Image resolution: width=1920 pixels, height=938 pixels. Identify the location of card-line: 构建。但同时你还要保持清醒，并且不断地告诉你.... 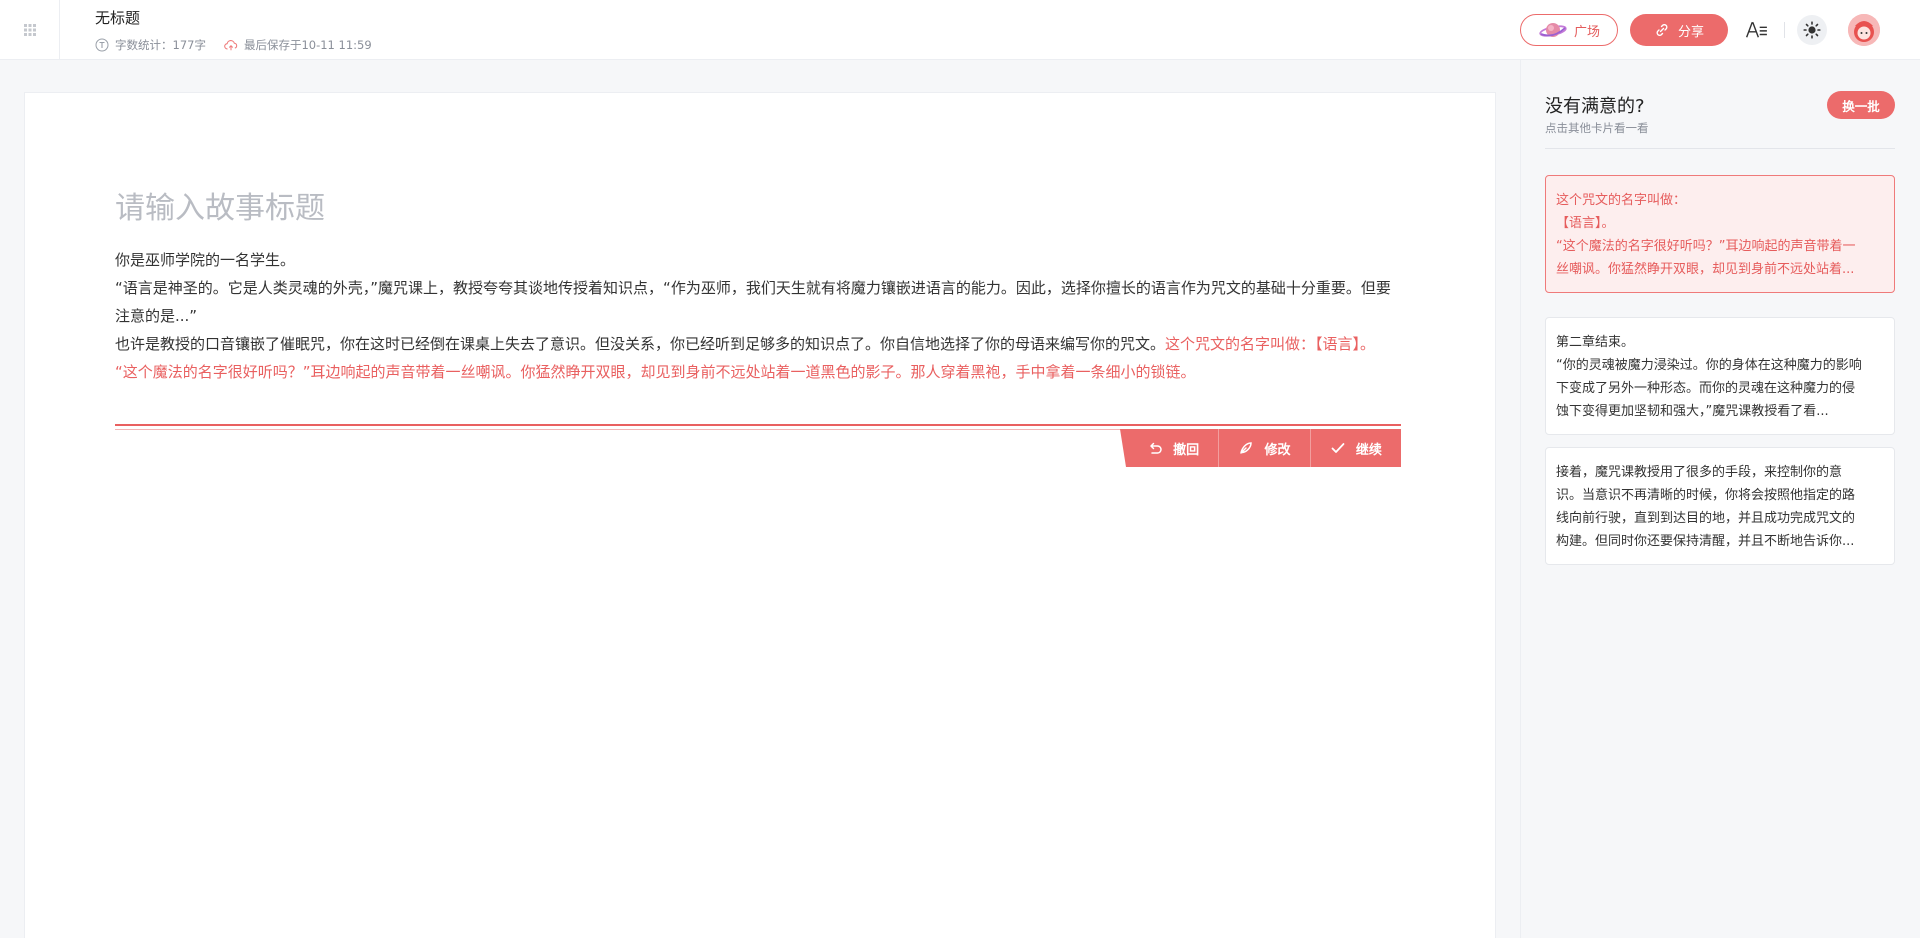
(1705, 541).